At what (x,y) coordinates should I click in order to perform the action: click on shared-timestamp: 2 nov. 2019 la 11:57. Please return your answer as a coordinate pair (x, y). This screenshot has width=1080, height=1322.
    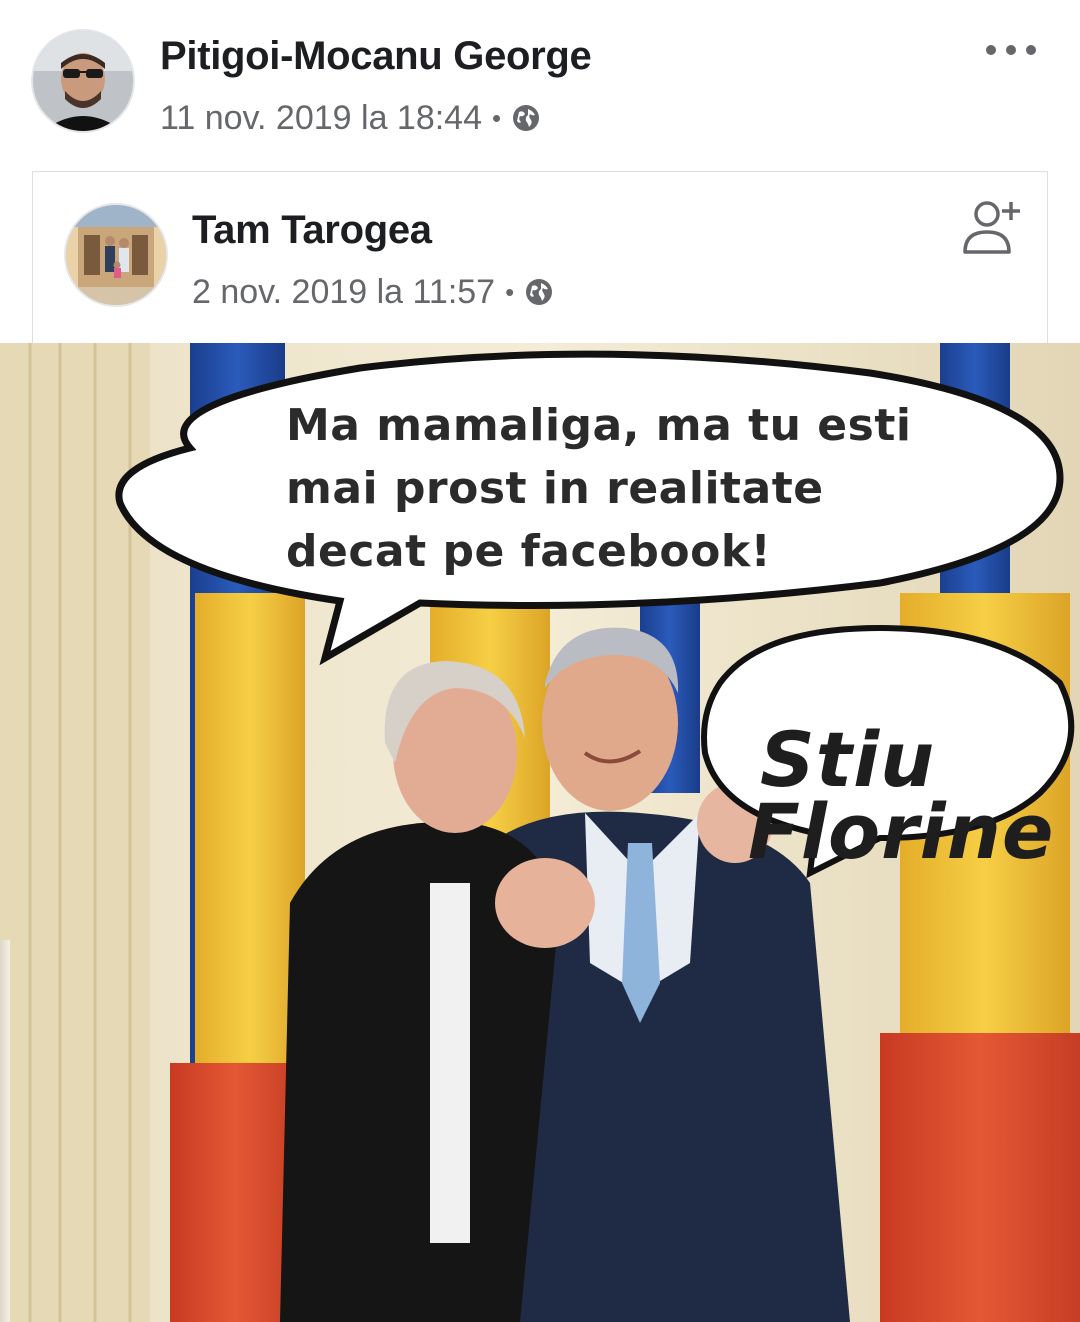
    Looking at the image, I should click on (343, 292).